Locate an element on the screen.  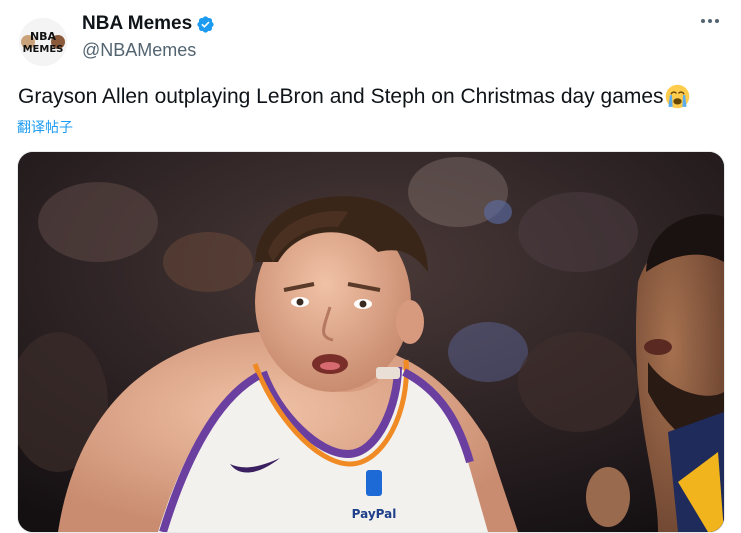
author-handle: @NBAMemes is located at coordinates (139, 50).